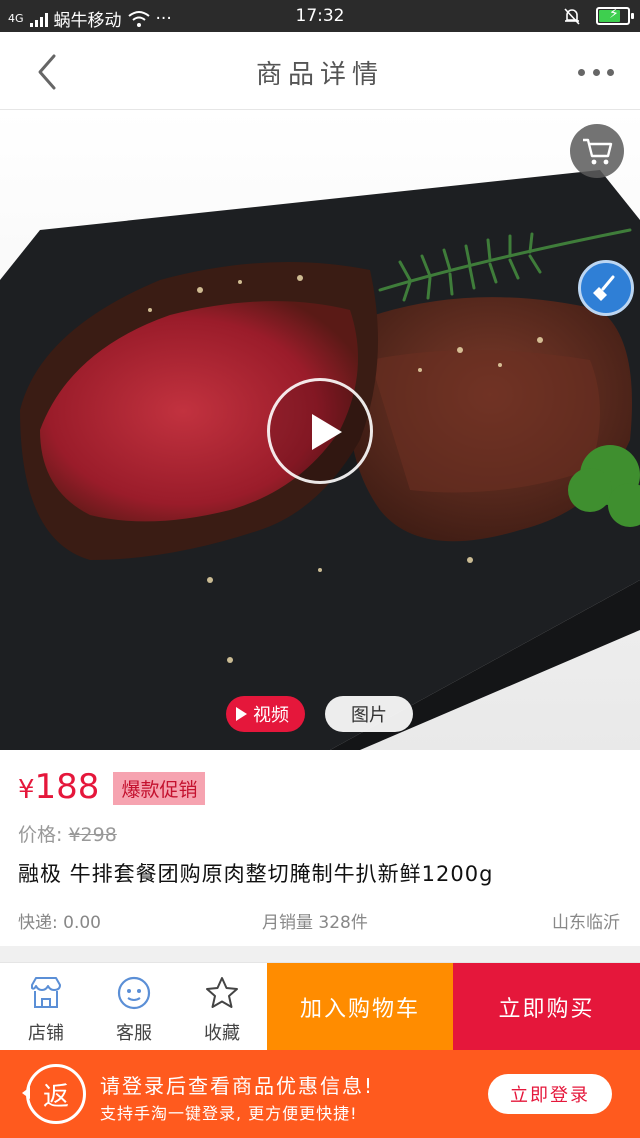 The width and height of the screenshot is (640, 1138). Describe the element at coordinates (237, 1086) in the screenshot. I see `login-banner-headline: 请登录后查看商品优惠信息!` at that location.